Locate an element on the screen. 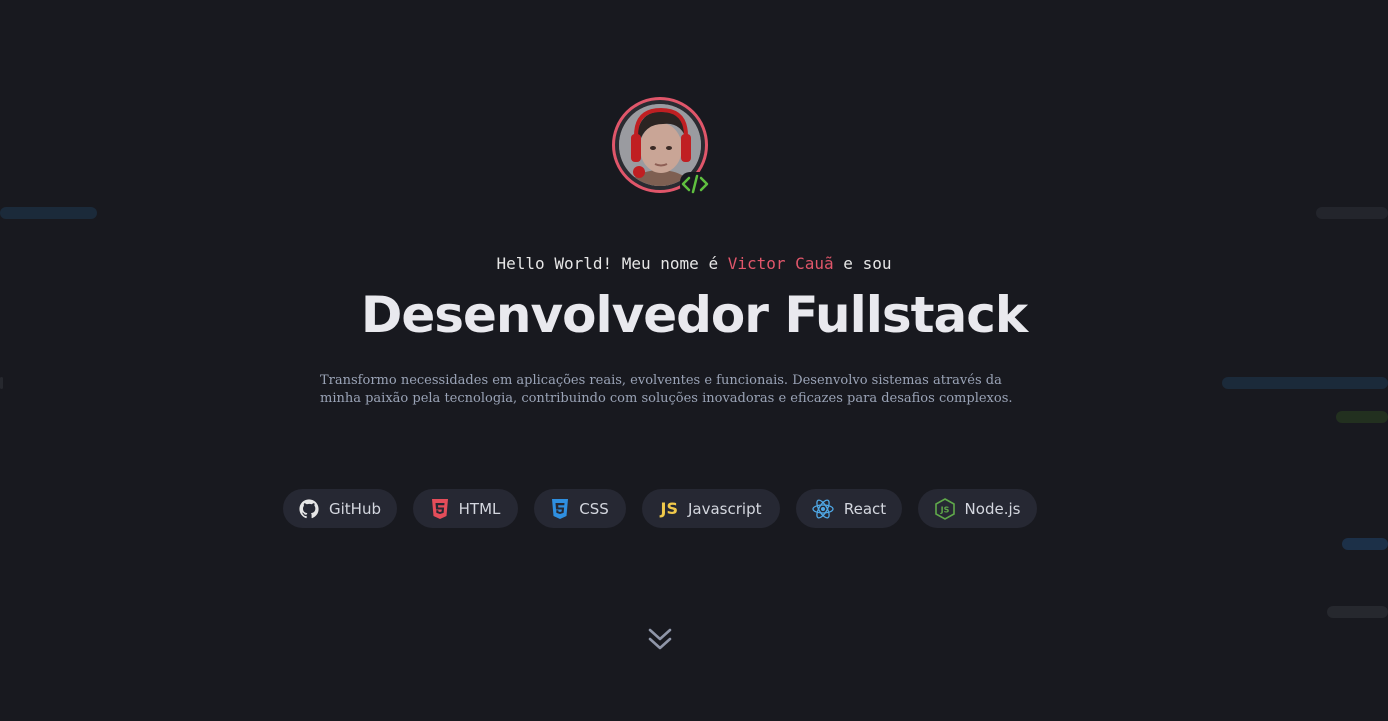  skill-label: Javascript is located at coordinates (725, 508).